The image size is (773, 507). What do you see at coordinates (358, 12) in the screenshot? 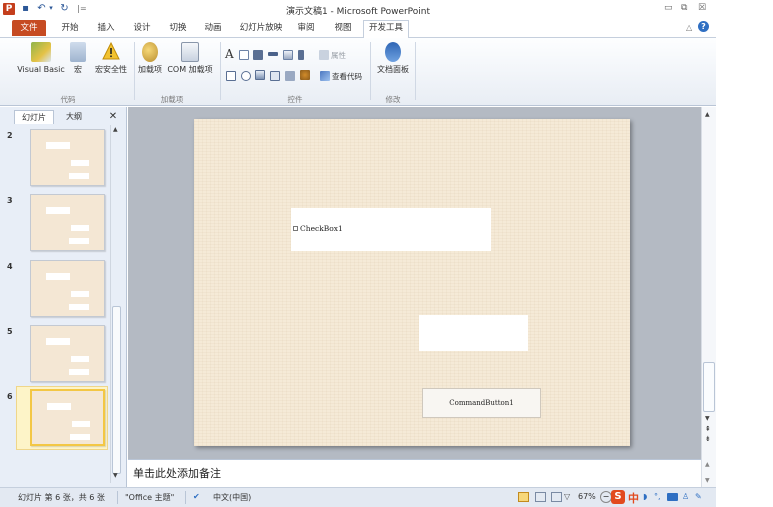
I see `window-title: 演示文稿1 - Microsoft PowerPoint` at bounding box center [358, 12].